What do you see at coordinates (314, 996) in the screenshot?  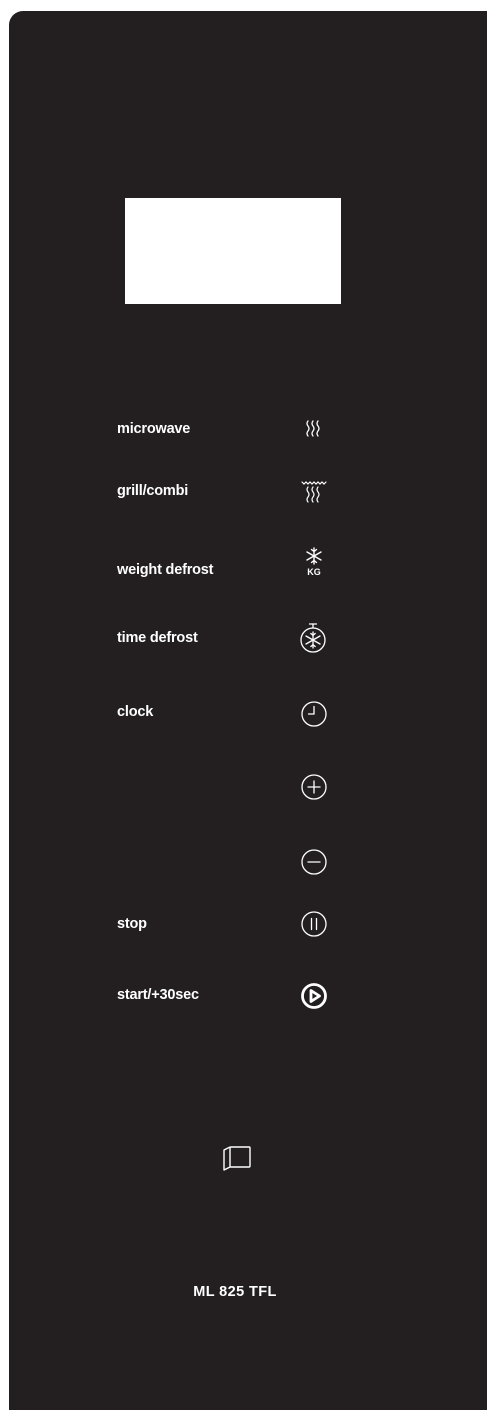 I see `play-circle-icon` at bounding box center [314, 996].